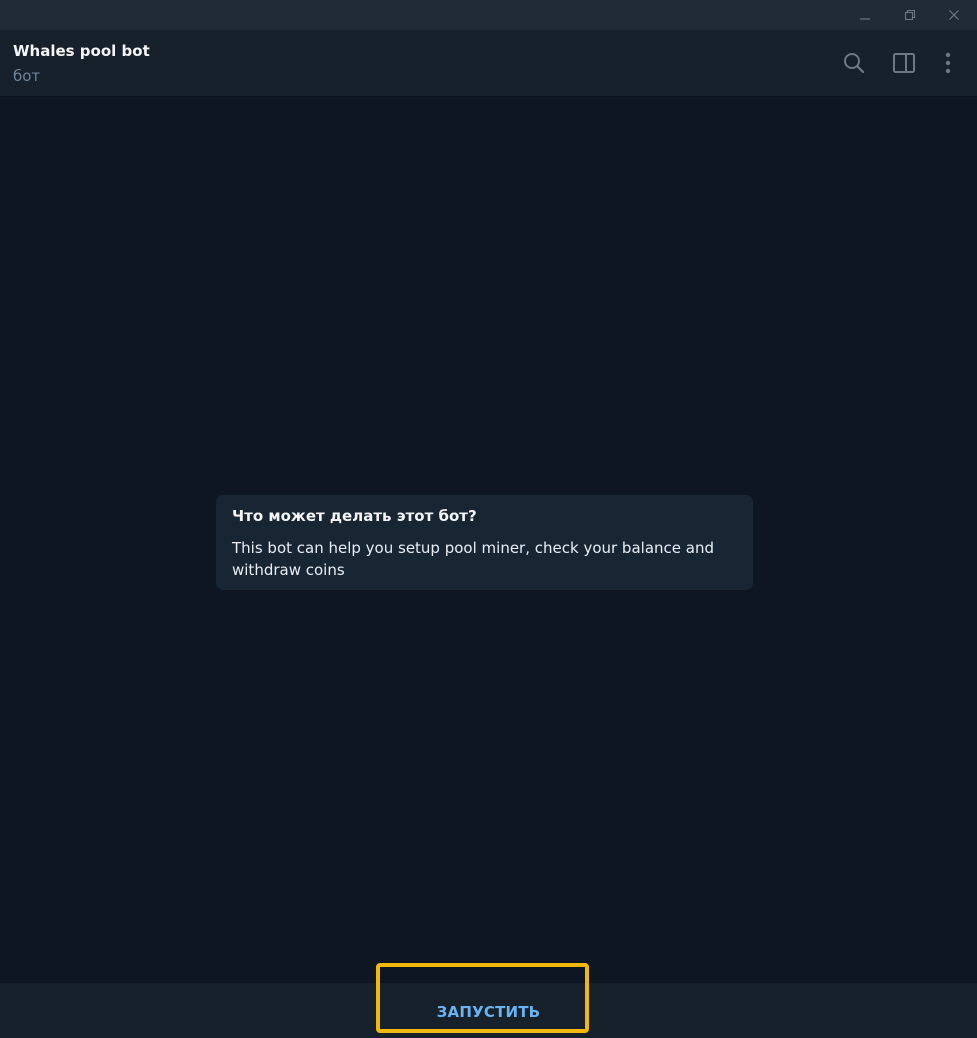 The width and height of the screenshot is (977, 1038). I want to click on bot-info-title: Что может делать этот бот?, so click(354, 516).